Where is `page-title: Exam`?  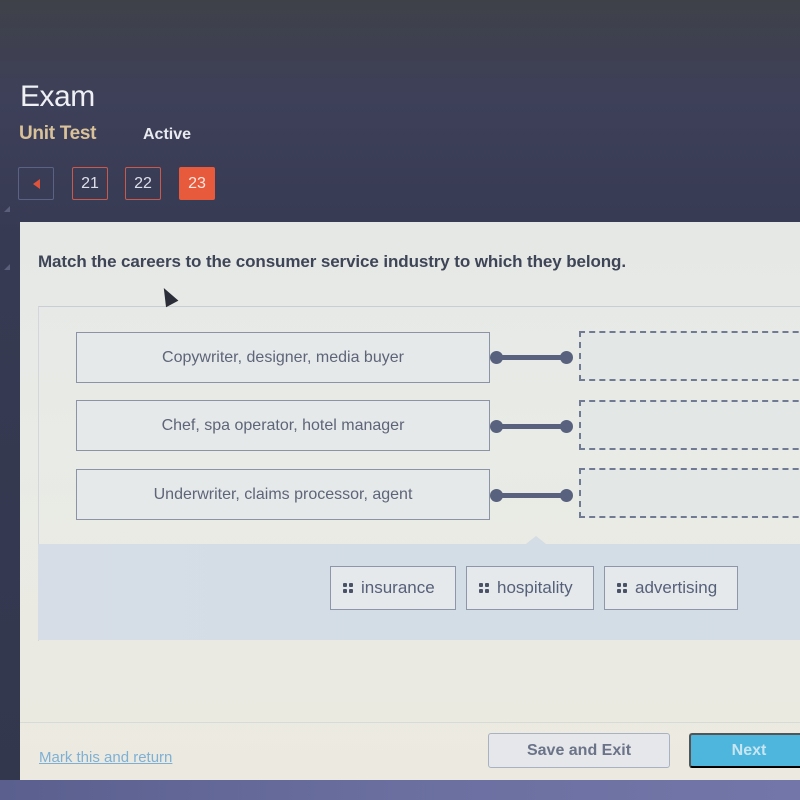
page-title: Exam is located at coordinates (57, 96).